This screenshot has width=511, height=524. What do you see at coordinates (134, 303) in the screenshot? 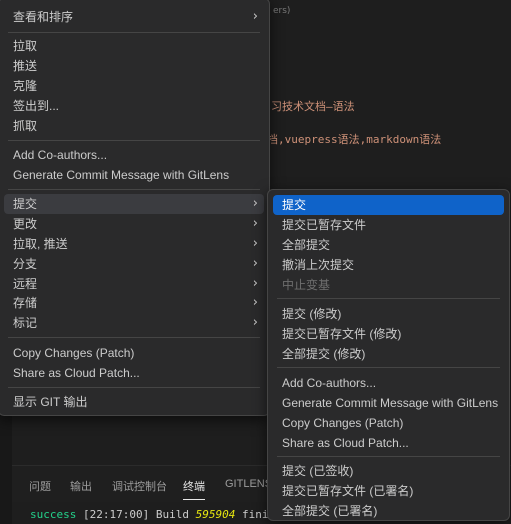
I see `menu-item-stash: 存储 ›` at bounding box center [134, 303].